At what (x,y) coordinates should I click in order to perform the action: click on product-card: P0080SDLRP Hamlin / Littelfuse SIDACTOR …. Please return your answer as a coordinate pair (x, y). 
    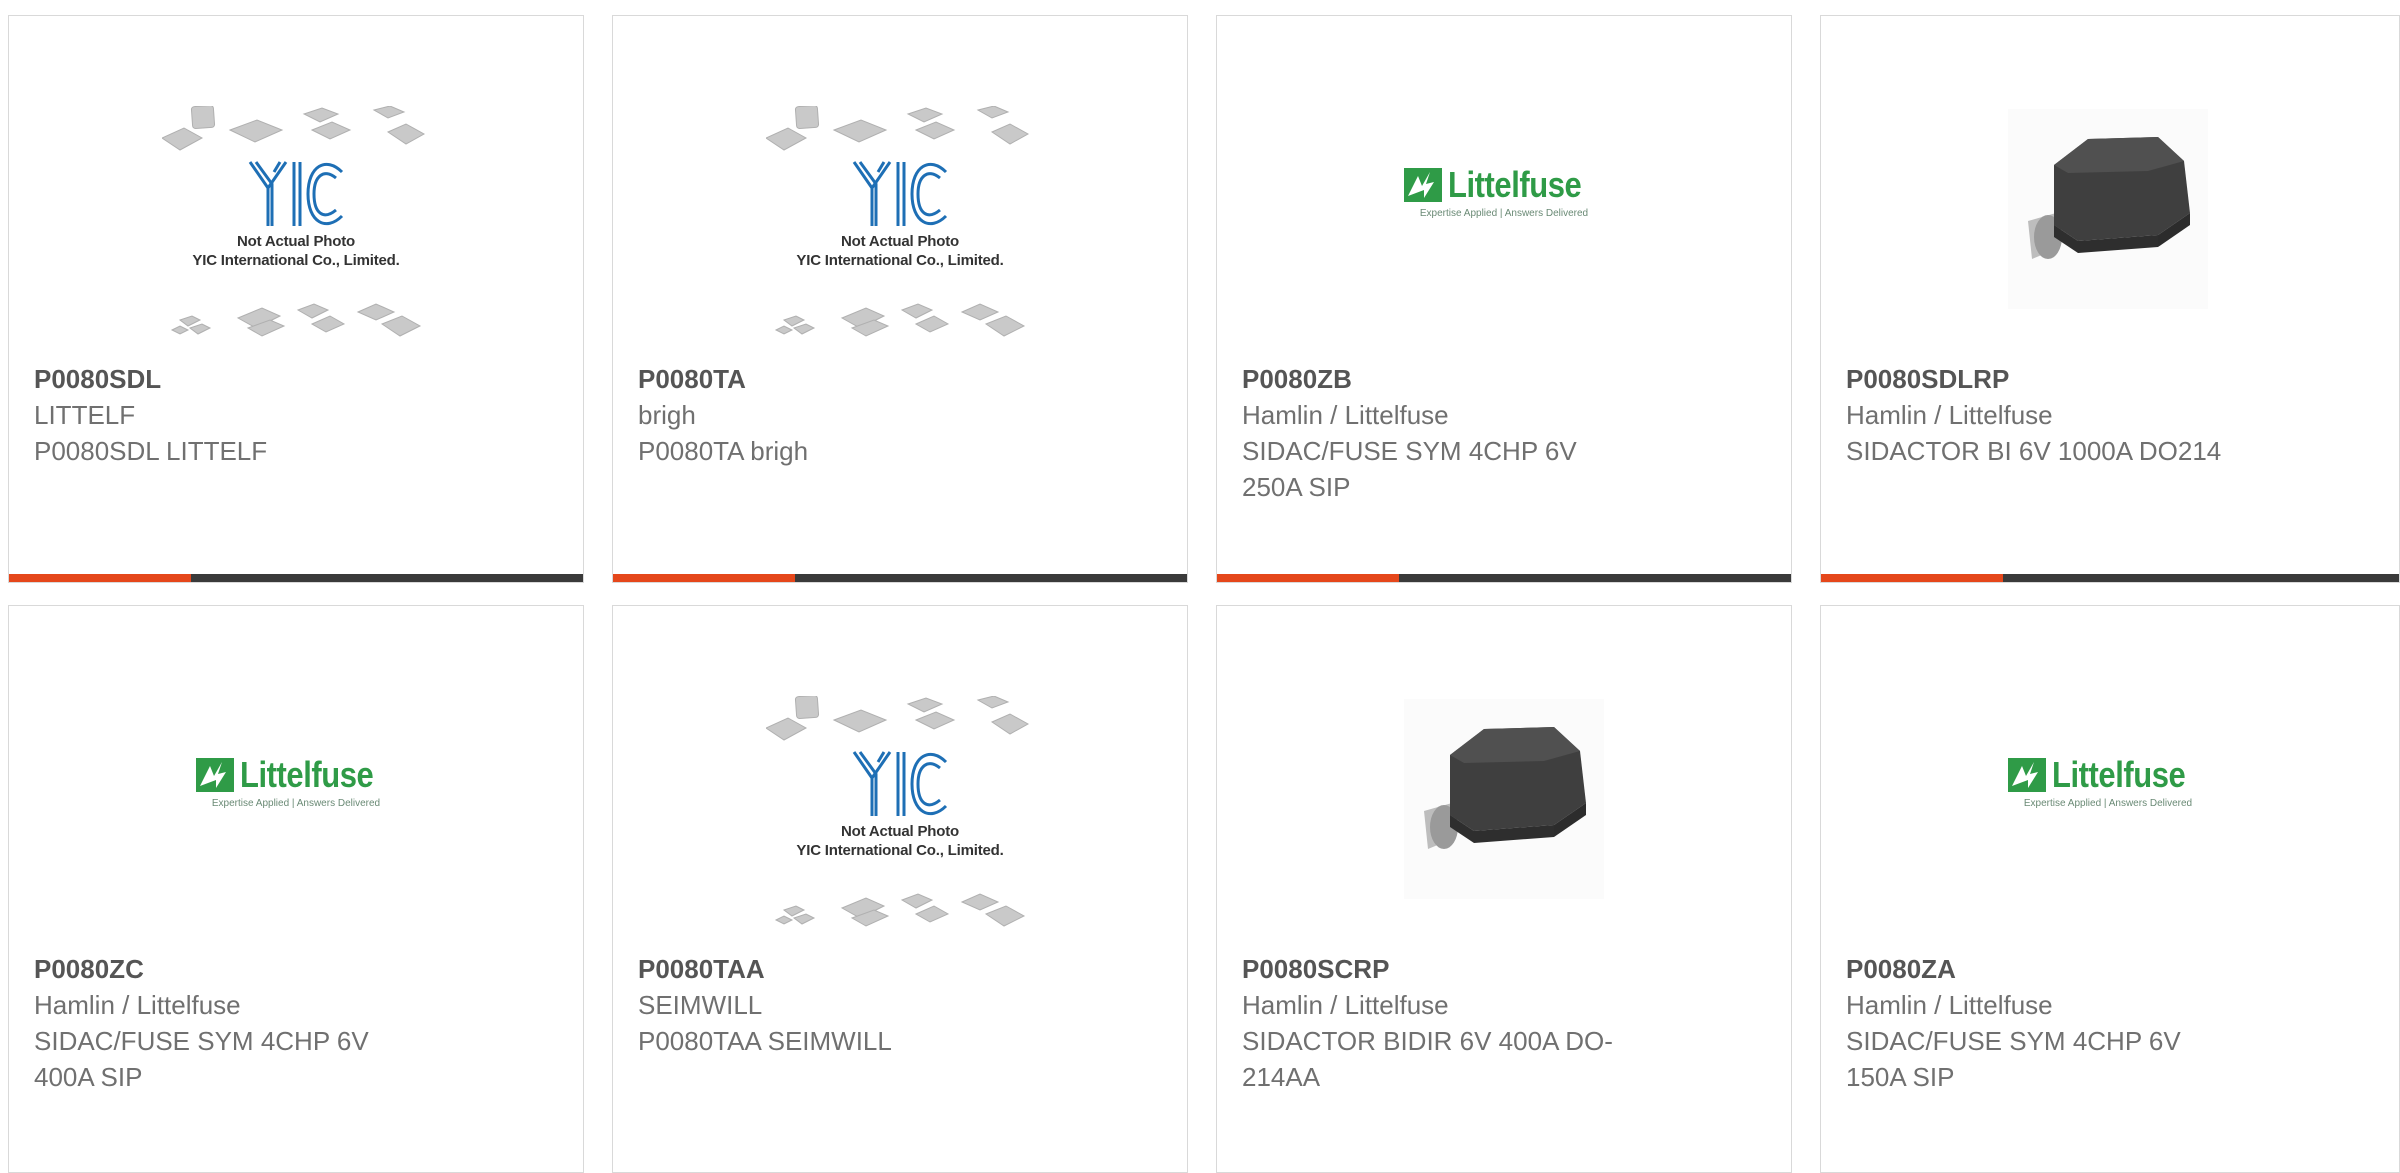
    Looking at the image, I should click on (2110, 299).